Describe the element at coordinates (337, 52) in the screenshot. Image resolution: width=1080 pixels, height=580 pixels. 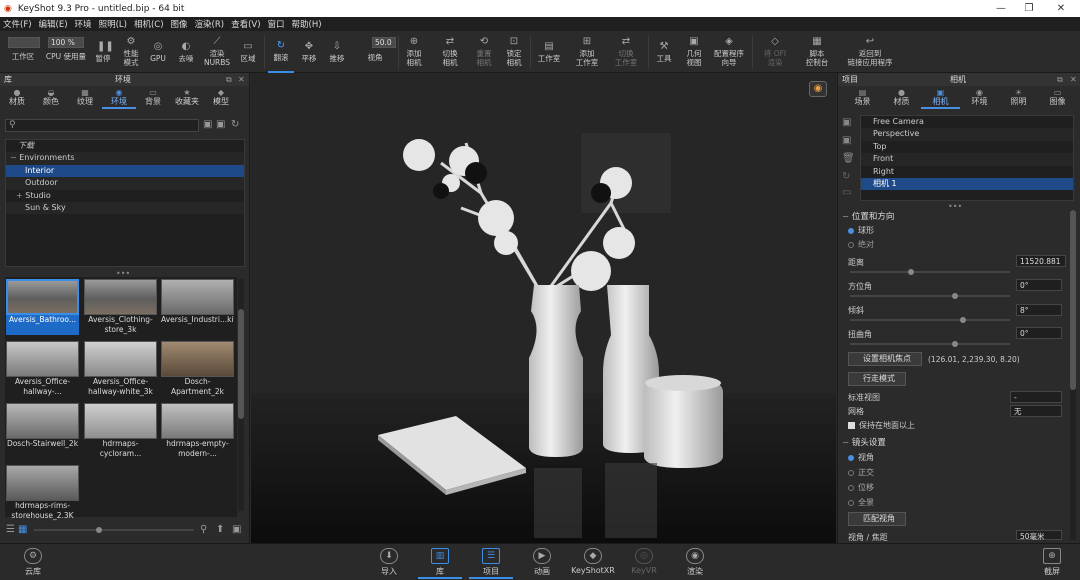
I see `dolly-button: ⇩ 推移` at that location.